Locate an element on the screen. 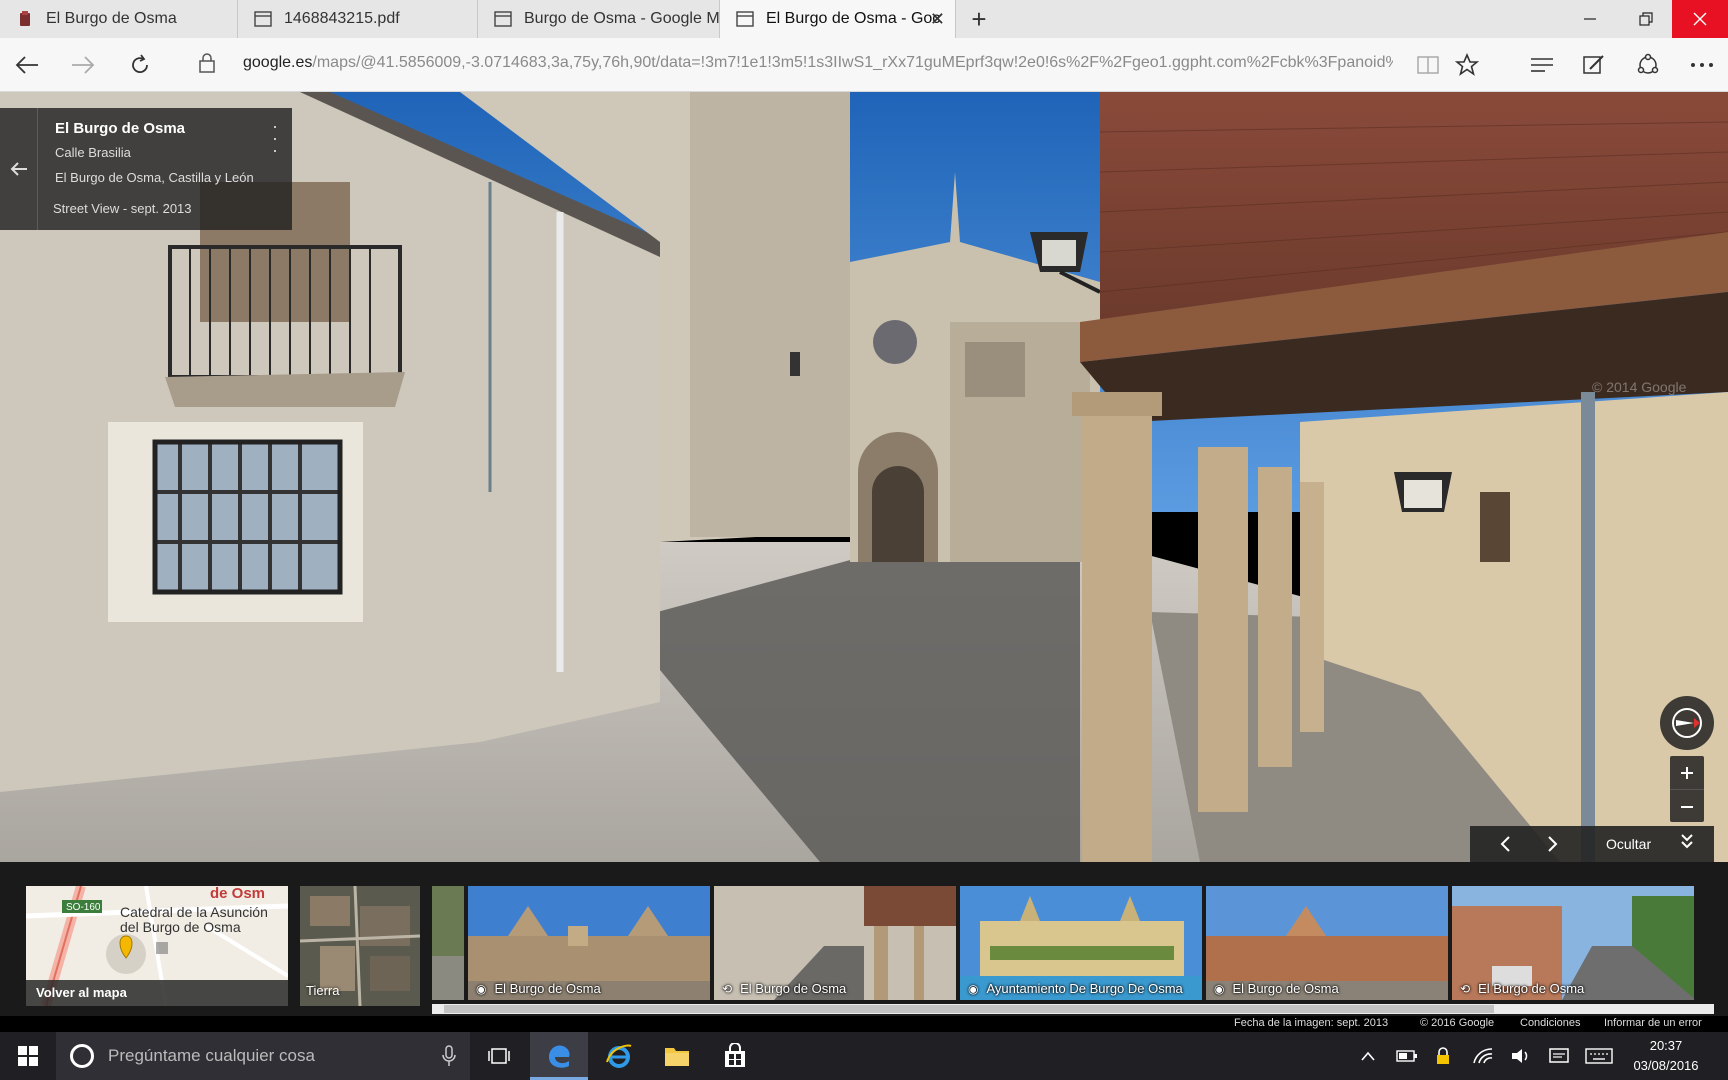  restore-button is located at coordinates (1646, 19).